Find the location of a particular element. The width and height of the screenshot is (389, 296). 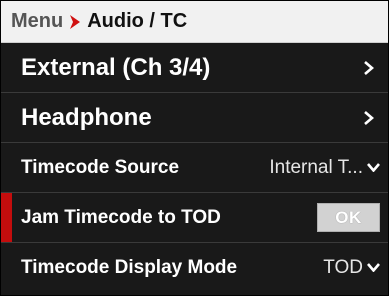

selection-indicator is located at coordinates (6, 217).